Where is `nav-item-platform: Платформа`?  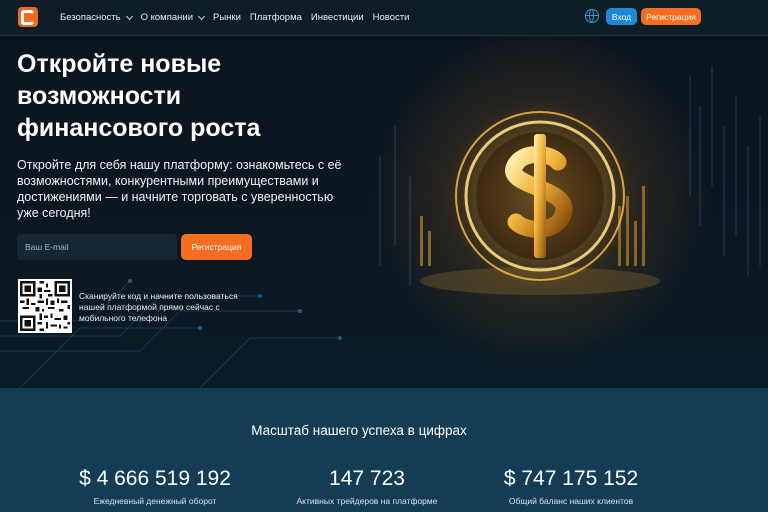 nav-item-platform: Платформа is located at coordinates (276, 17).